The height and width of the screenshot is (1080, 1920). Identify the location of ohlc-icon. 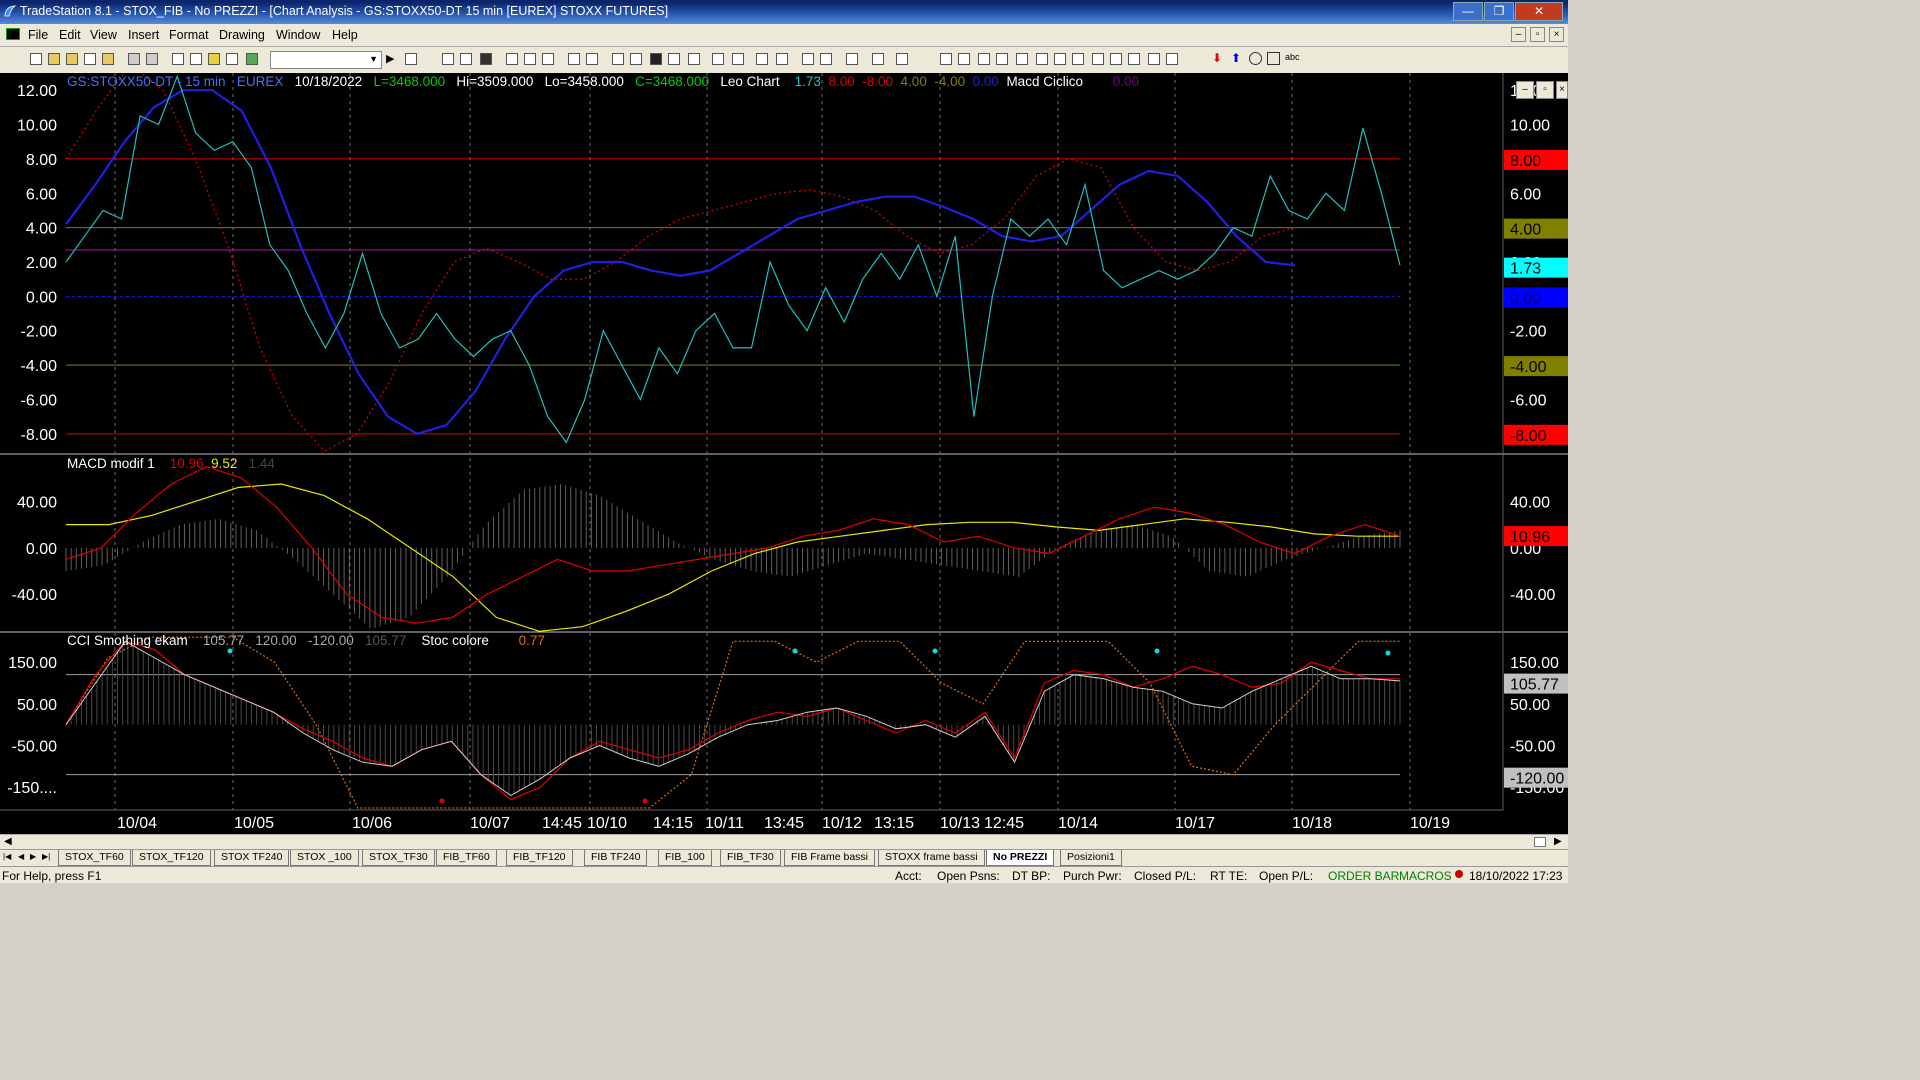
(674, 59).